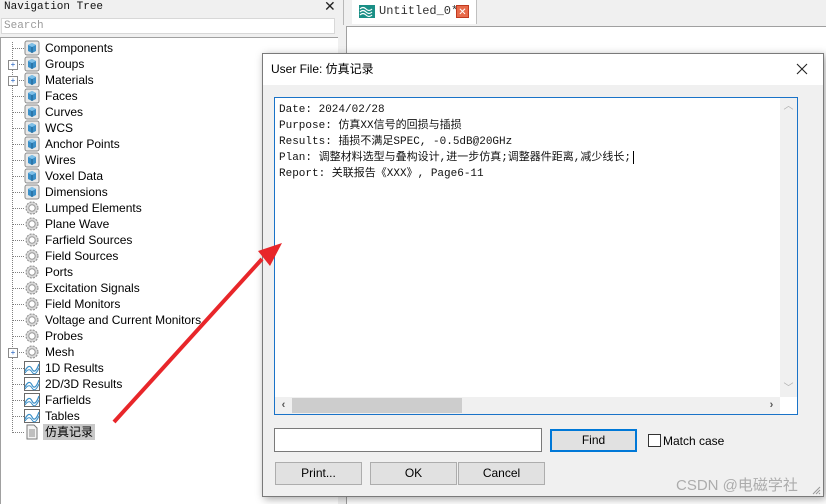 The height and width of the screenshot is (504, 826). What do you see at coordinates (62, 416) in the screenshot?
I see `tree-item-label: Tables` at bounding box center [62, 416].